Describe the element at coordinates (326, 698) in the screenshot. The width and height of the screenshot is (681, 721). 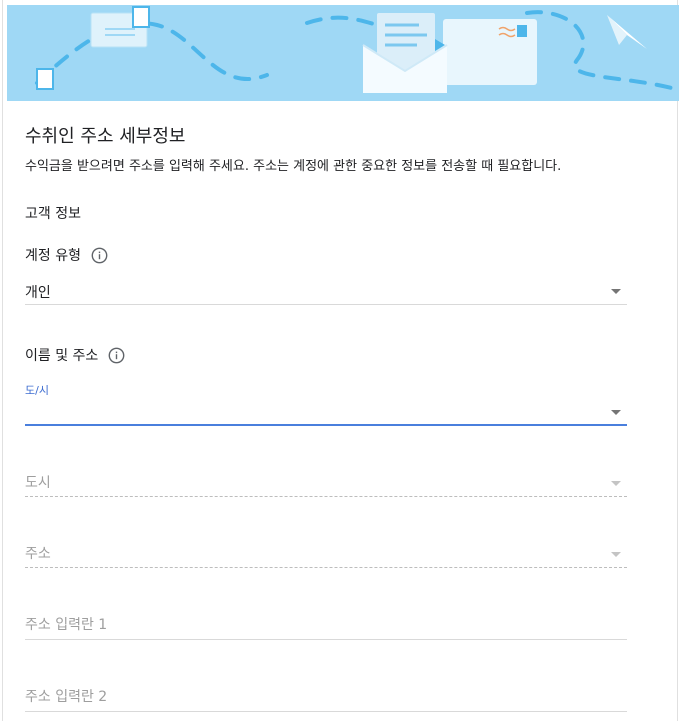
I see `address-line2-input: 주소 입력란 2` at that location.